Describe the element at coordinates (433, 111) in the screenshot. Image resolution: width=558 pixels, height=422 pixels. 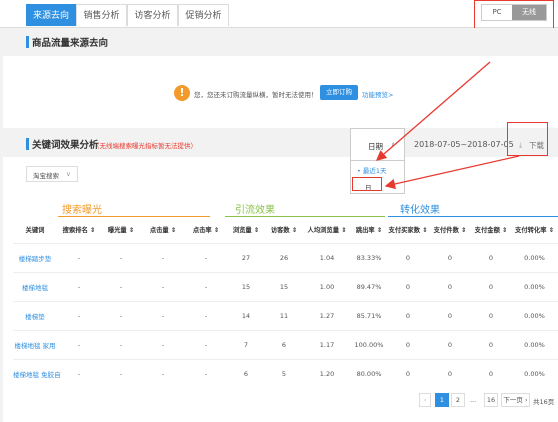
I see `arrow-to-date-dropdown` at that location.